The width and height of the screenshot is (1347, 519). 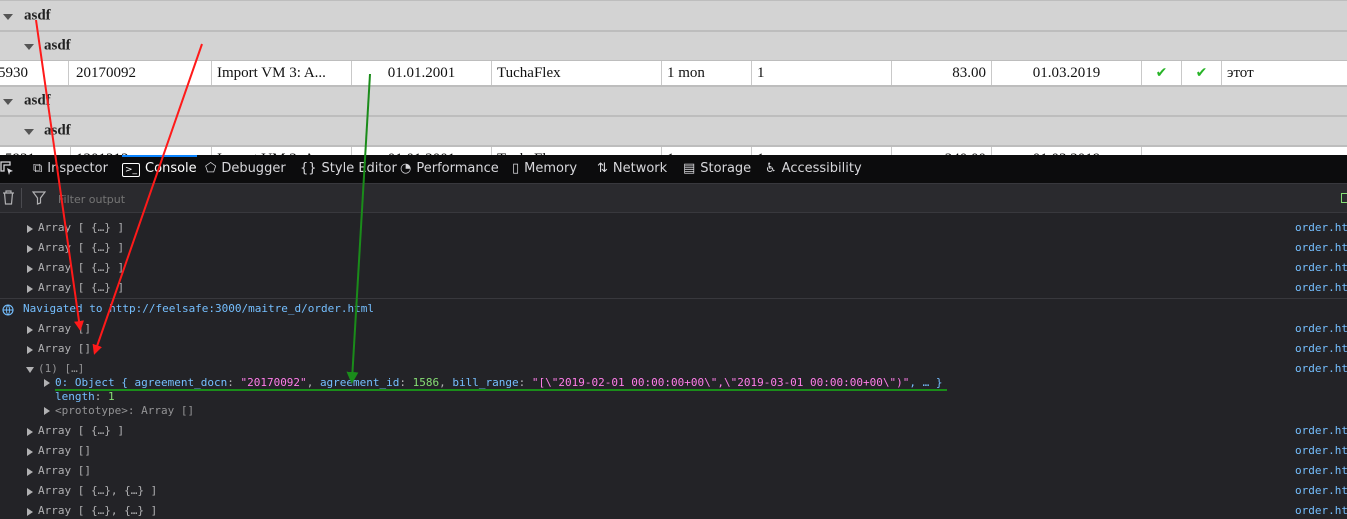 I want to click on cell-id: 5931, so click(x=35, y=151).